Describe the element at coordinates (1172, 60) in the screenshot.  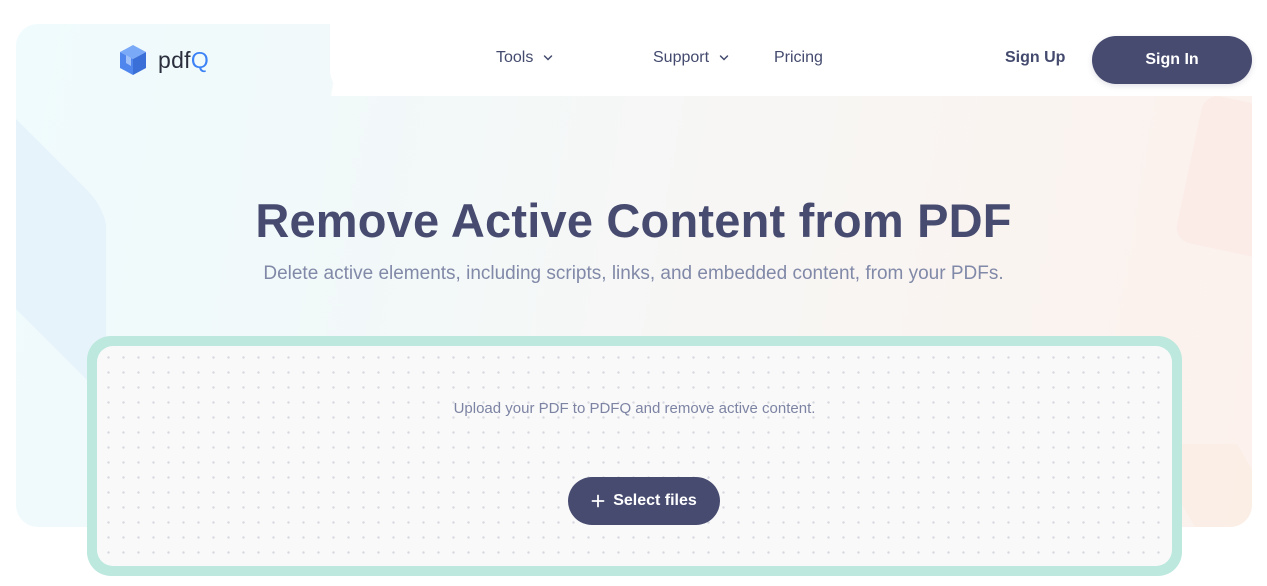
I see `sign-in-button: Sign In` at that location.